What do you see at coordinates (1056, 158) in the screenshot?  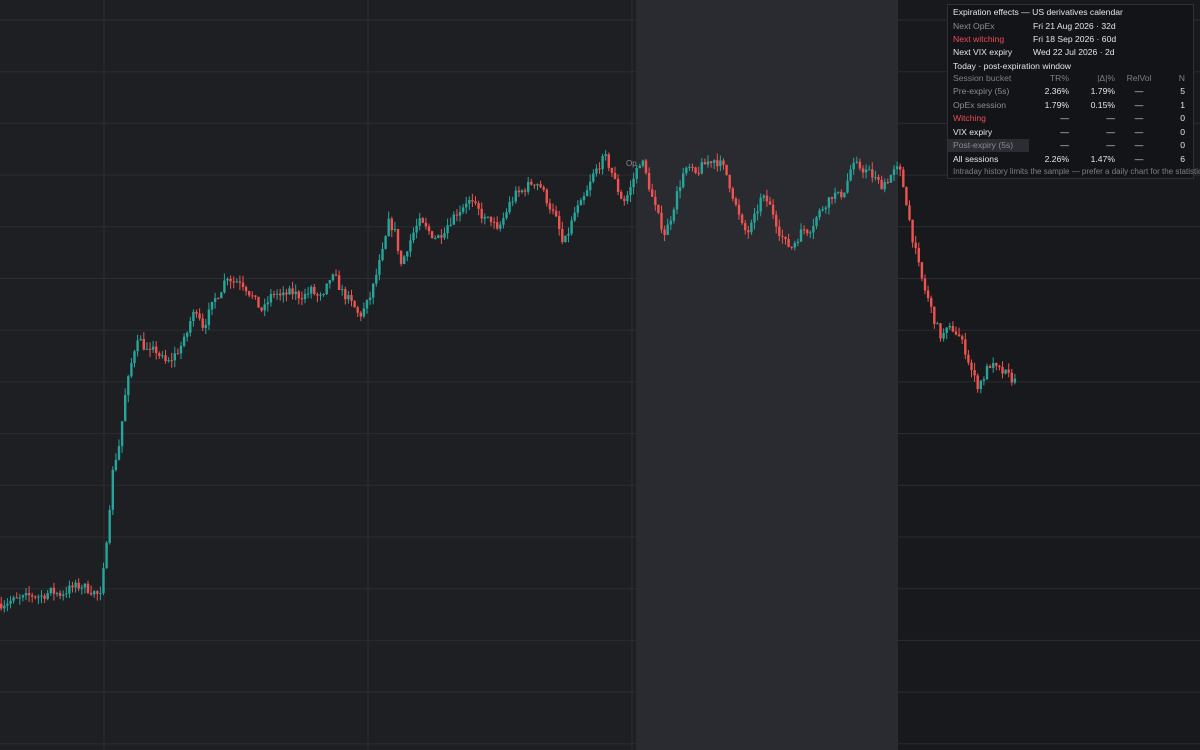 I see `table-cell: 2.26%` at bounding box center [1056, 158].